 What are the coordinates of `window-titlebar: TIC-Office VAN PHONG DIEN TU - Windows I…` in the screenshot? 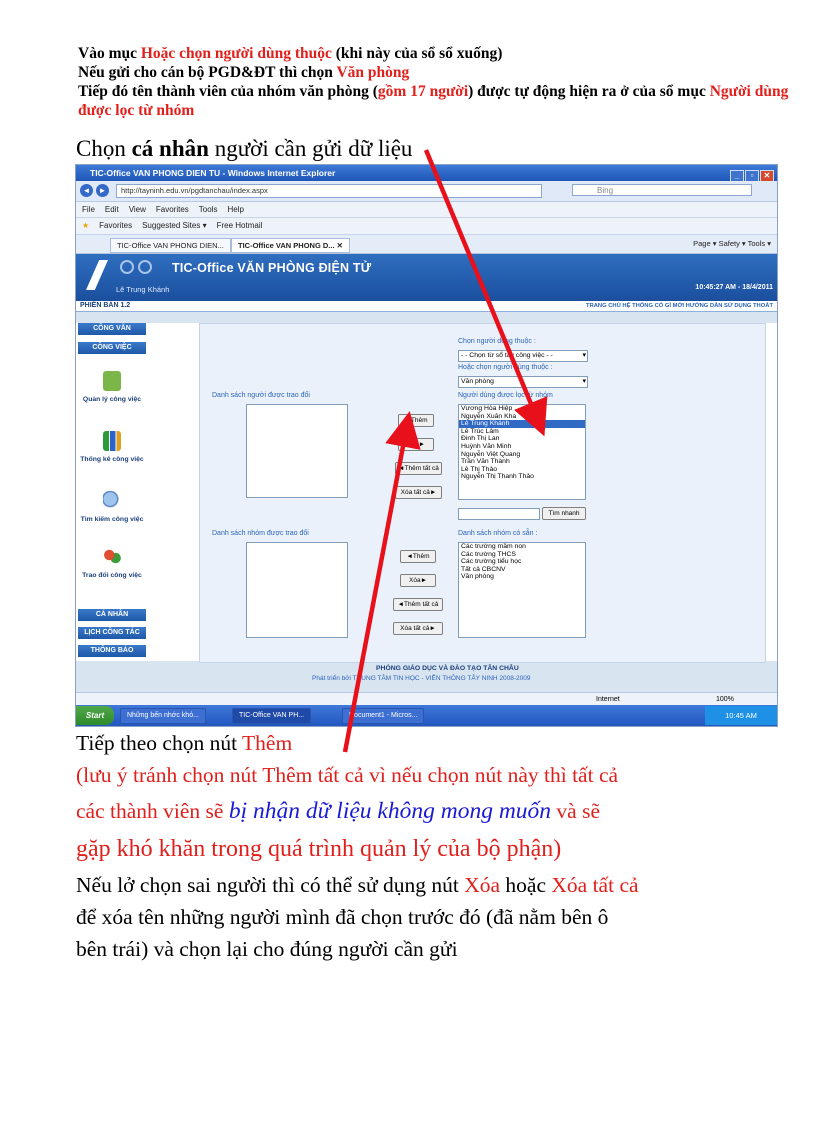 It's located at (426, 174).